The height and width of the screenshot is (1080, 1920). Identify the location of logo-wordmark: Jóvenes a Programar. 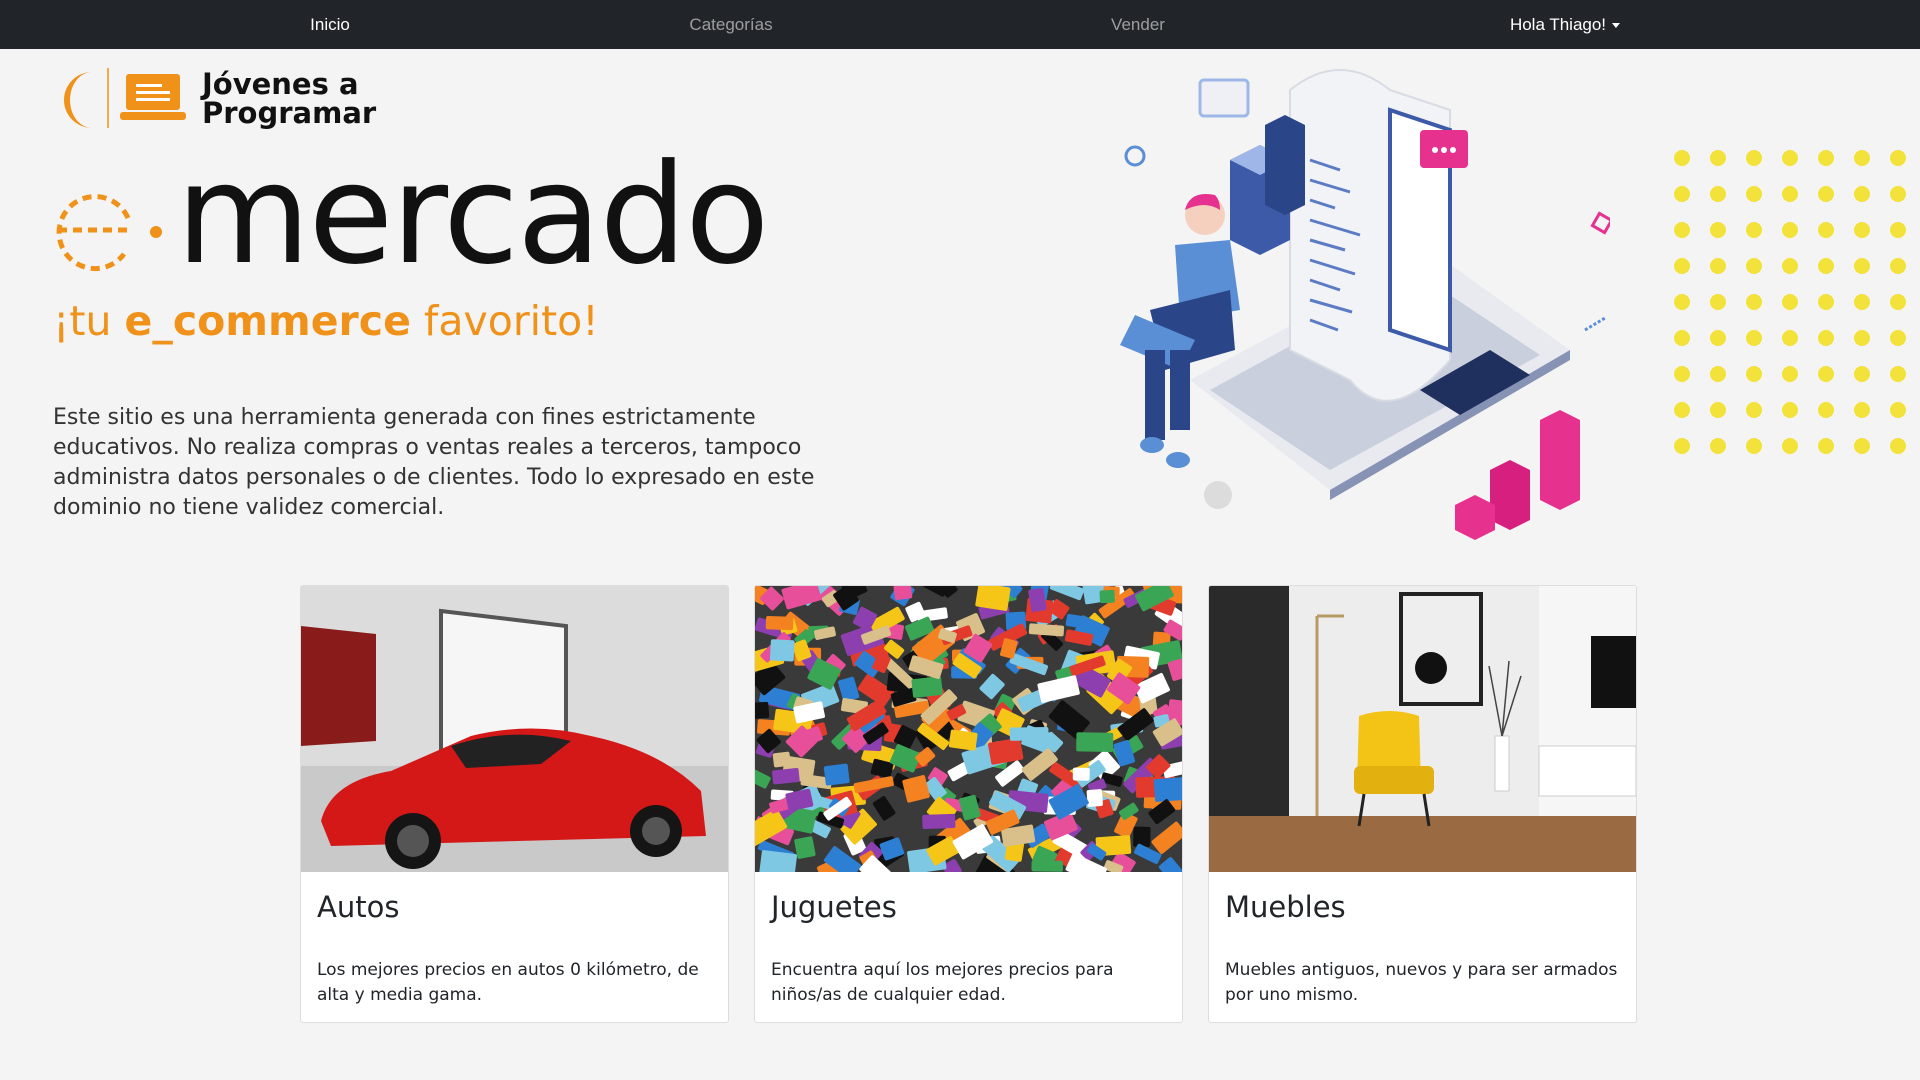
(289, 99).